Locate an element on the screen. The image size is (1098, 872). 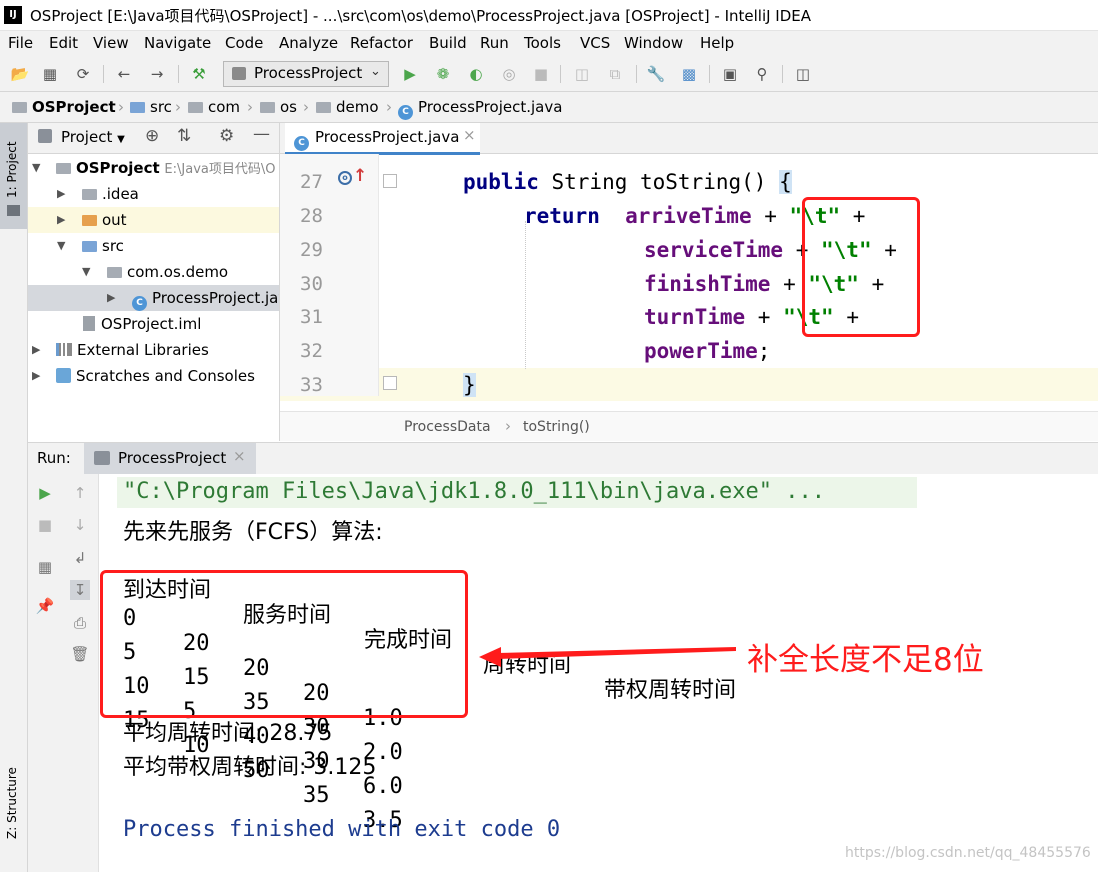
vcs-commit-icon: ⧉ is located at coordinates (615, 74).